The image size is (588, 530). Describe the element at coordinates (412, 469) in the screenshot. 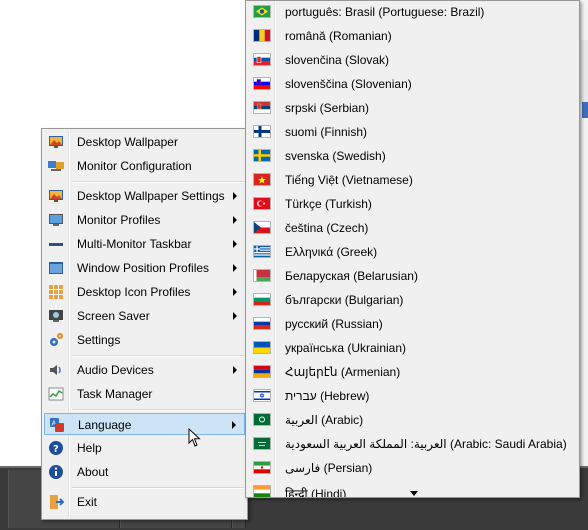

I see `language-item-persian: فارسی (Persian)` at that location.